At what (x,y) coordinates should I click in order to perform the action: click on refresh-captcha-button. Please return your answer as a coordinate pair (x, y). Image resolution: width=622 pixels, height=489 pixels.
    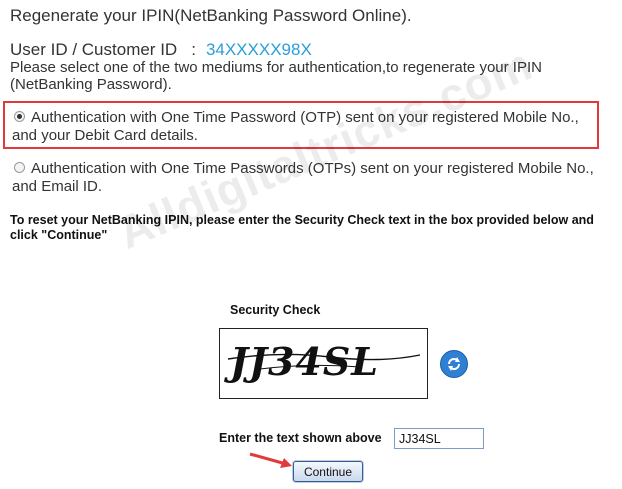
    Looking at the image, I should click on (454, 364).